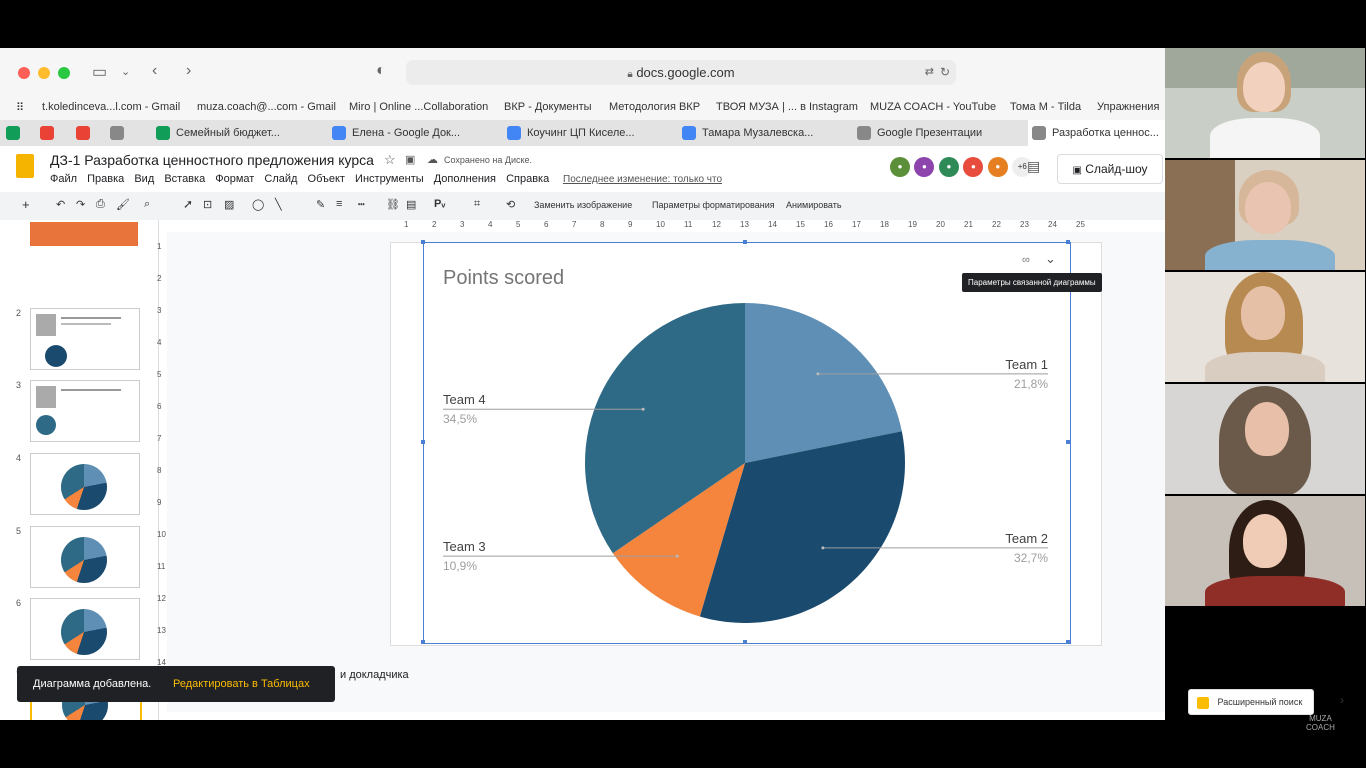  What do you see at coordinates (188, 204) in the screenshot?
I see `select-icon: ➚` at bounding box center [188, 204].